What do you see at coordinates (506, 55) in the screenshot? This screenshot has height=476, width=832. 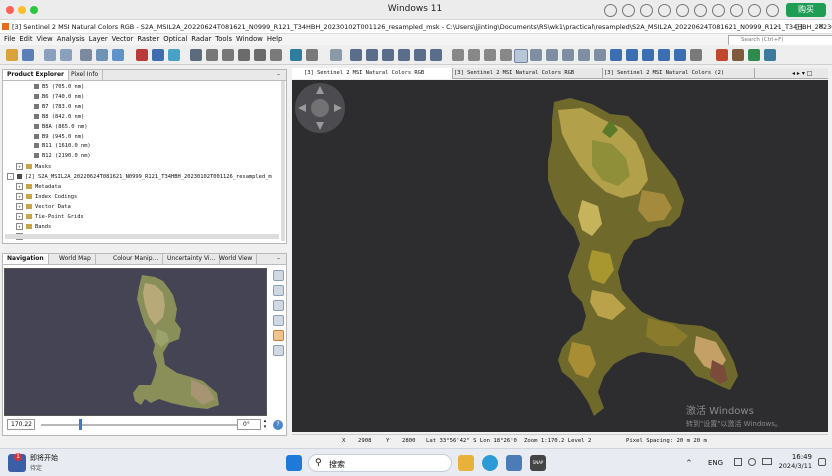 I see `ellipse-tool-icon` at bounding box center [506, 55].